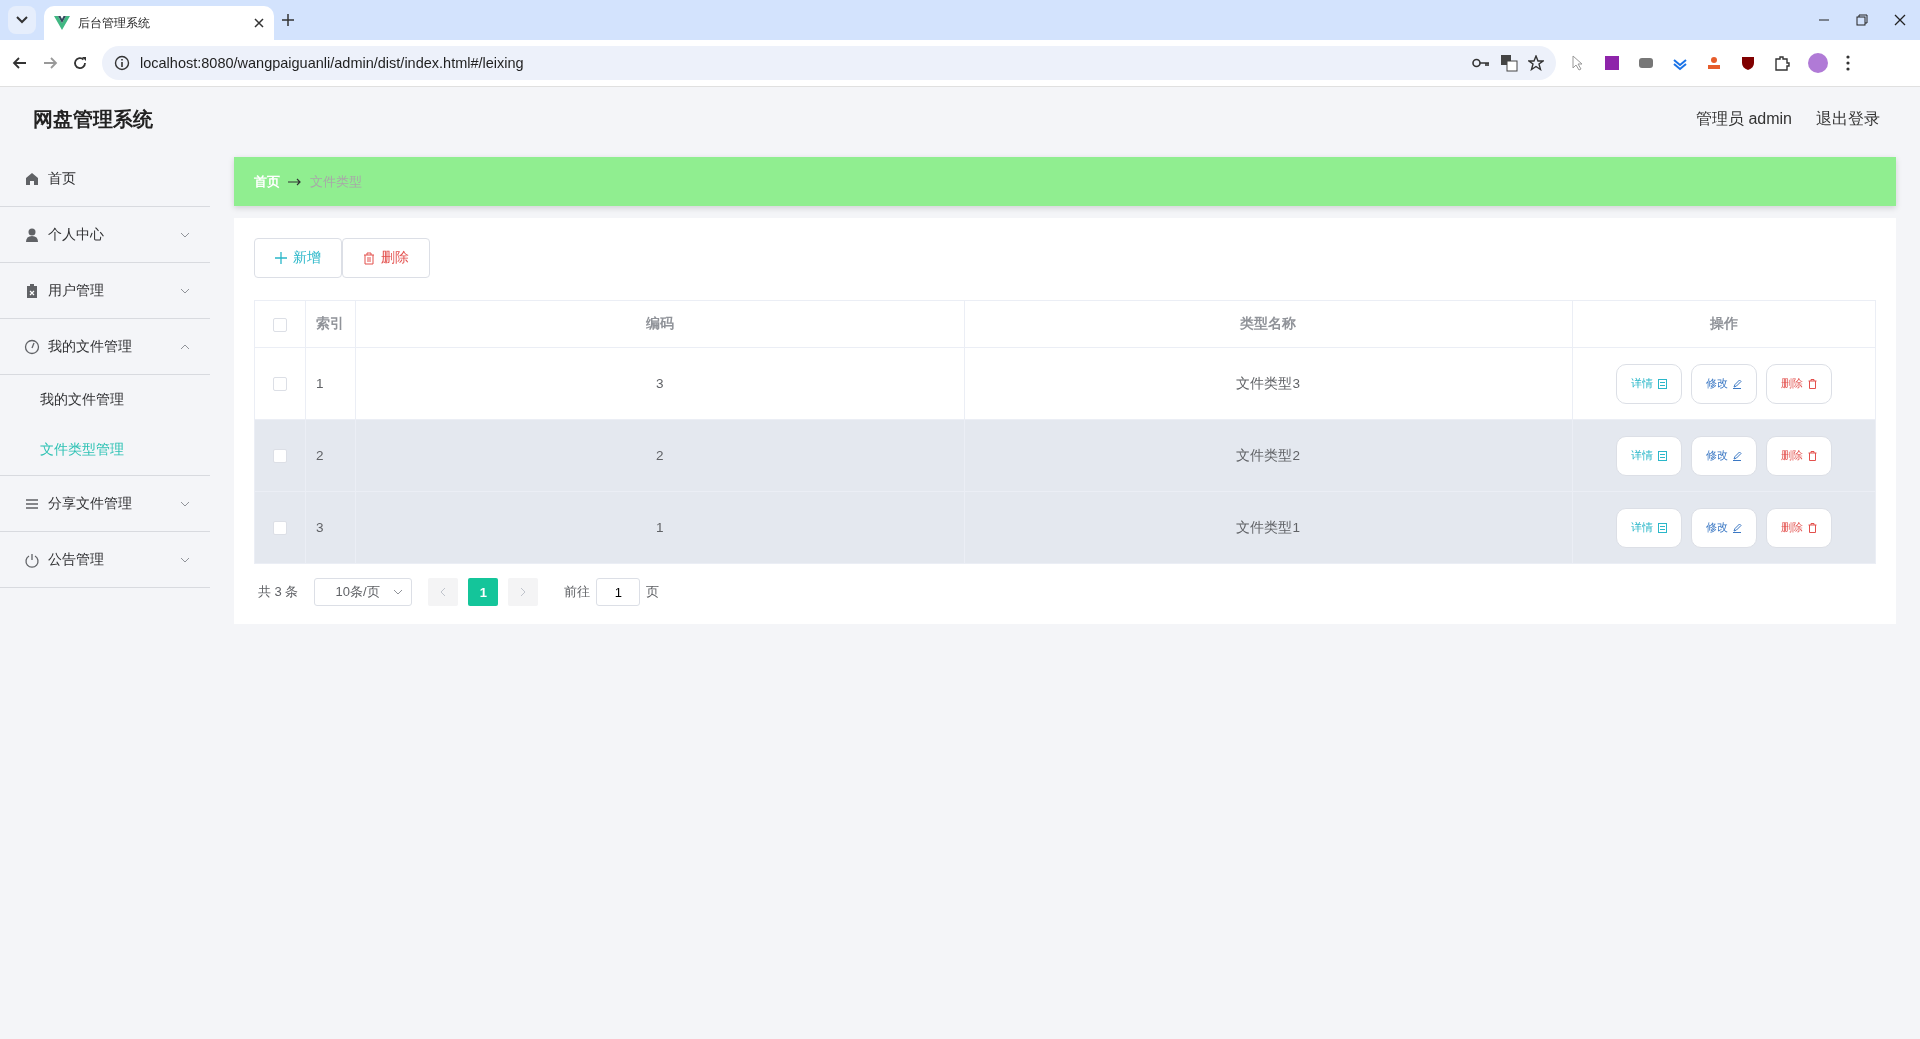 Image resolution: width=1920 pixels, height=1039 pixels. Describe the element at coordinates (295, 181) in the screenshot. I see `arrow-icon` at that location.